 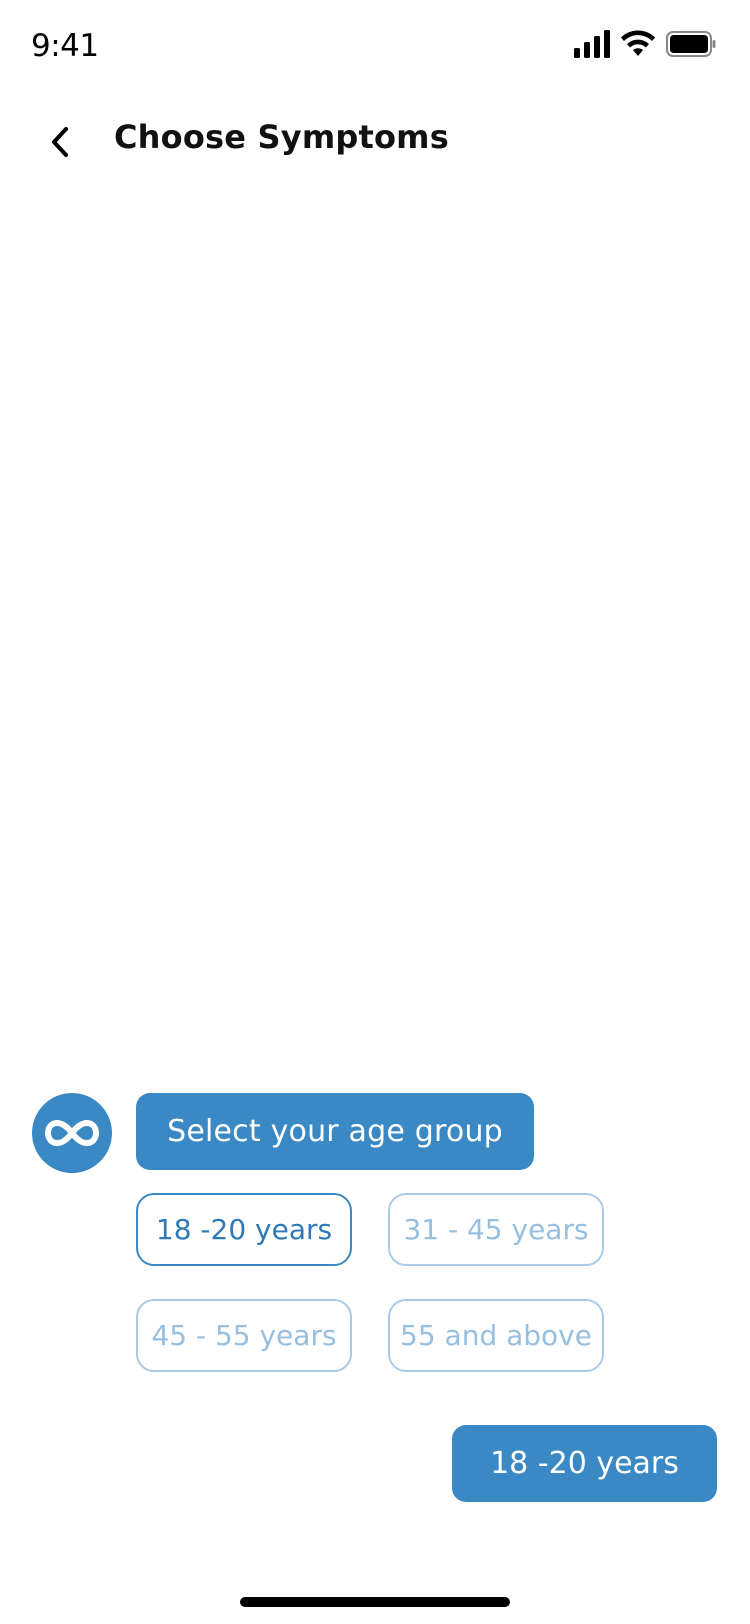 I want to click on infinity-icon, so click(x=72, y=1133).